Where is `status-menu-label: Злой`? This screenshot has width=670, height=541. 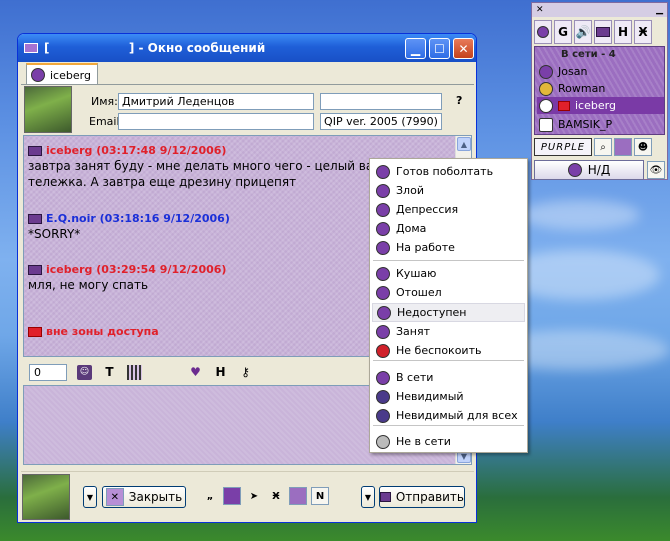
status-menu-label: Злой is located at coordinates (410, 190).